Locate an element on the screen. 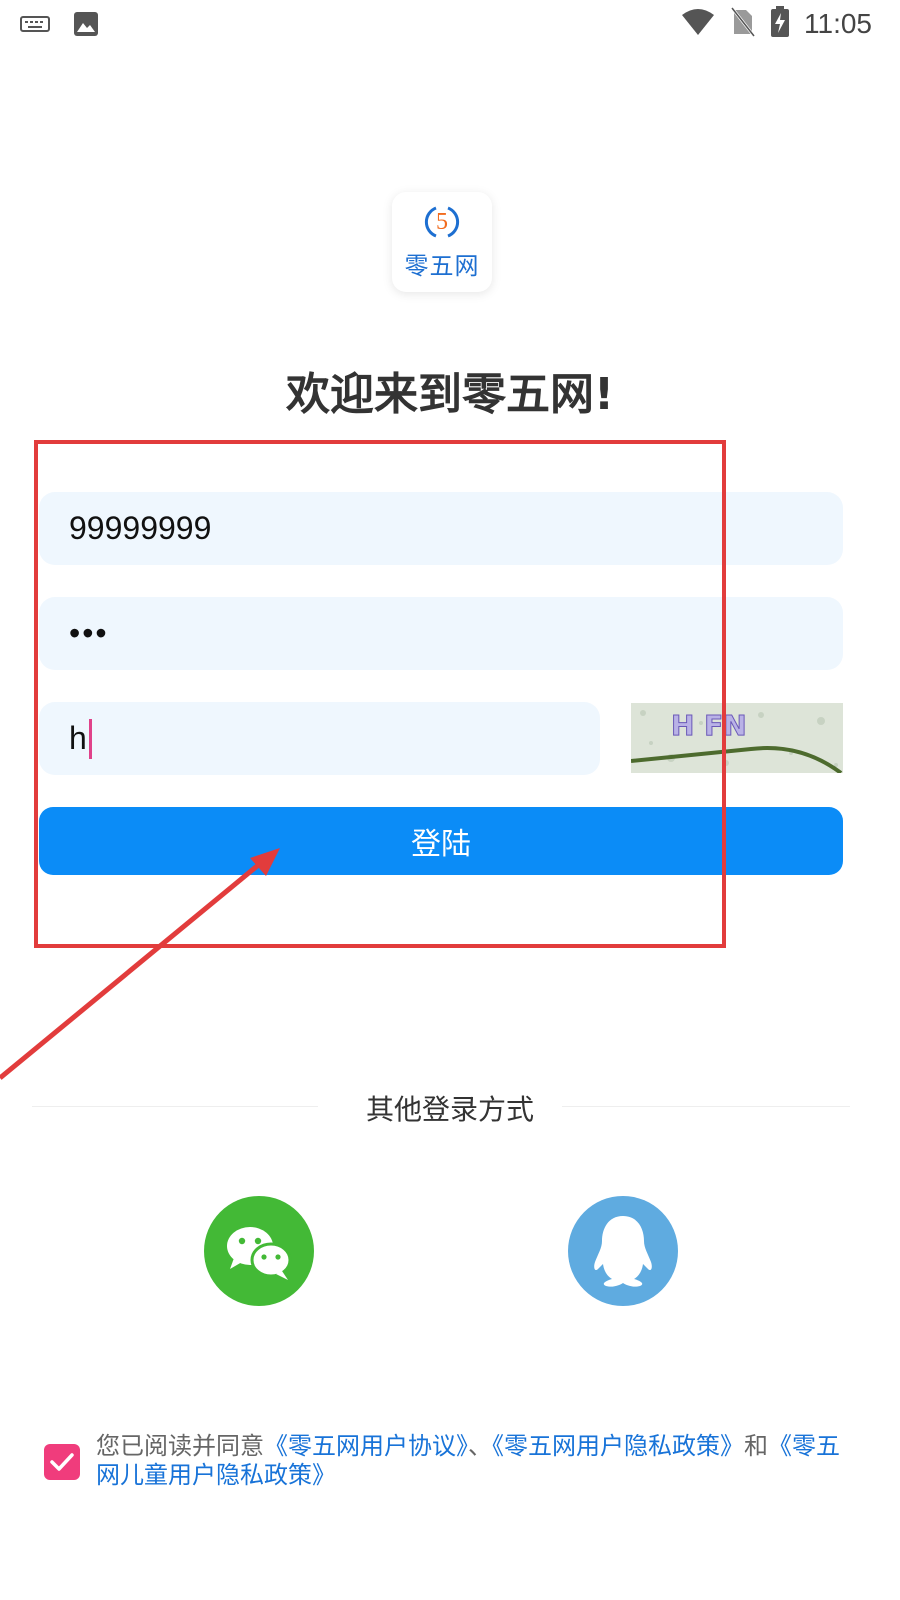  status-bar: 11:05 is located at coordinates (450, 24).